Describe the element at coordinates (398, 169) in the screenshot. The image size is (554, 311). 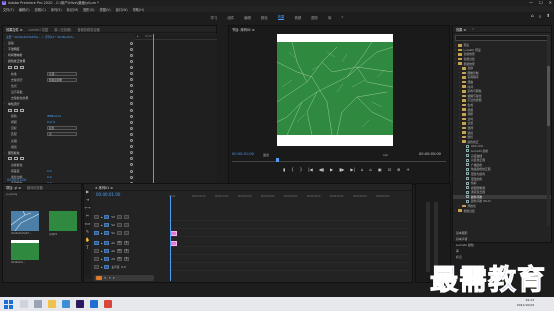
I see `safe-margins-button: ⊞` at that location.